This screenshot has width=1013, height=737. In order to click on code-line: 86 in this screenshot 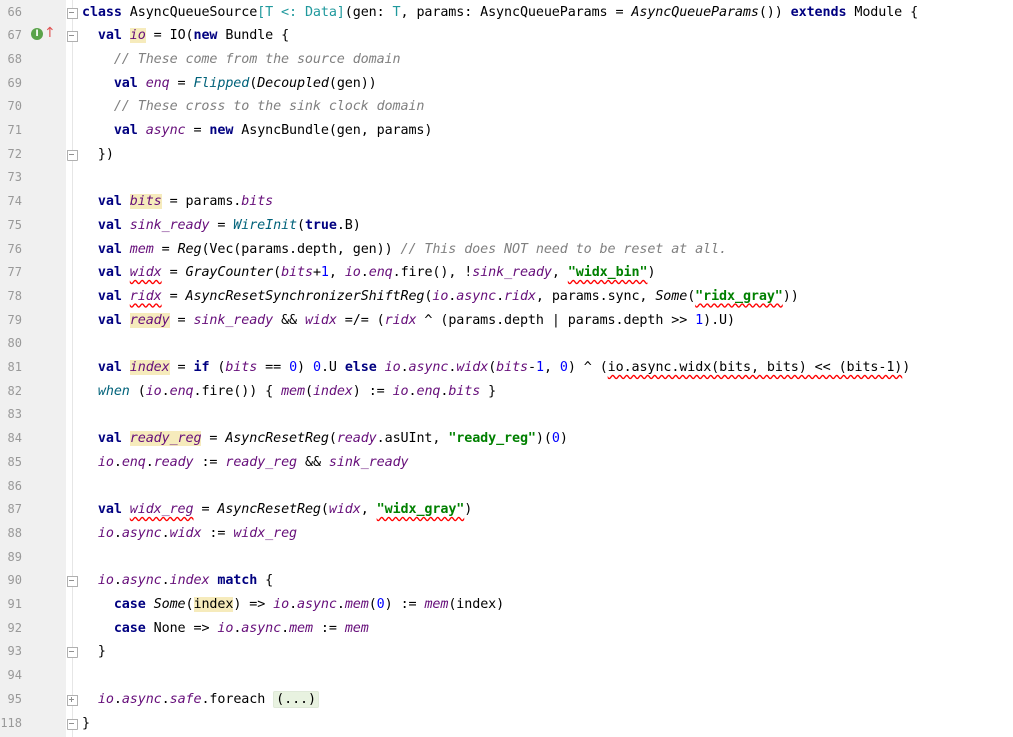, I will do `click(506, 487)`.